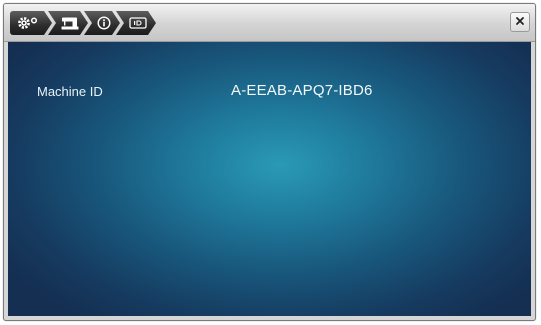 The width and height of the screenshot is (541, 325). I want to click on breadcrumb-machine-id, so click(136, 23).